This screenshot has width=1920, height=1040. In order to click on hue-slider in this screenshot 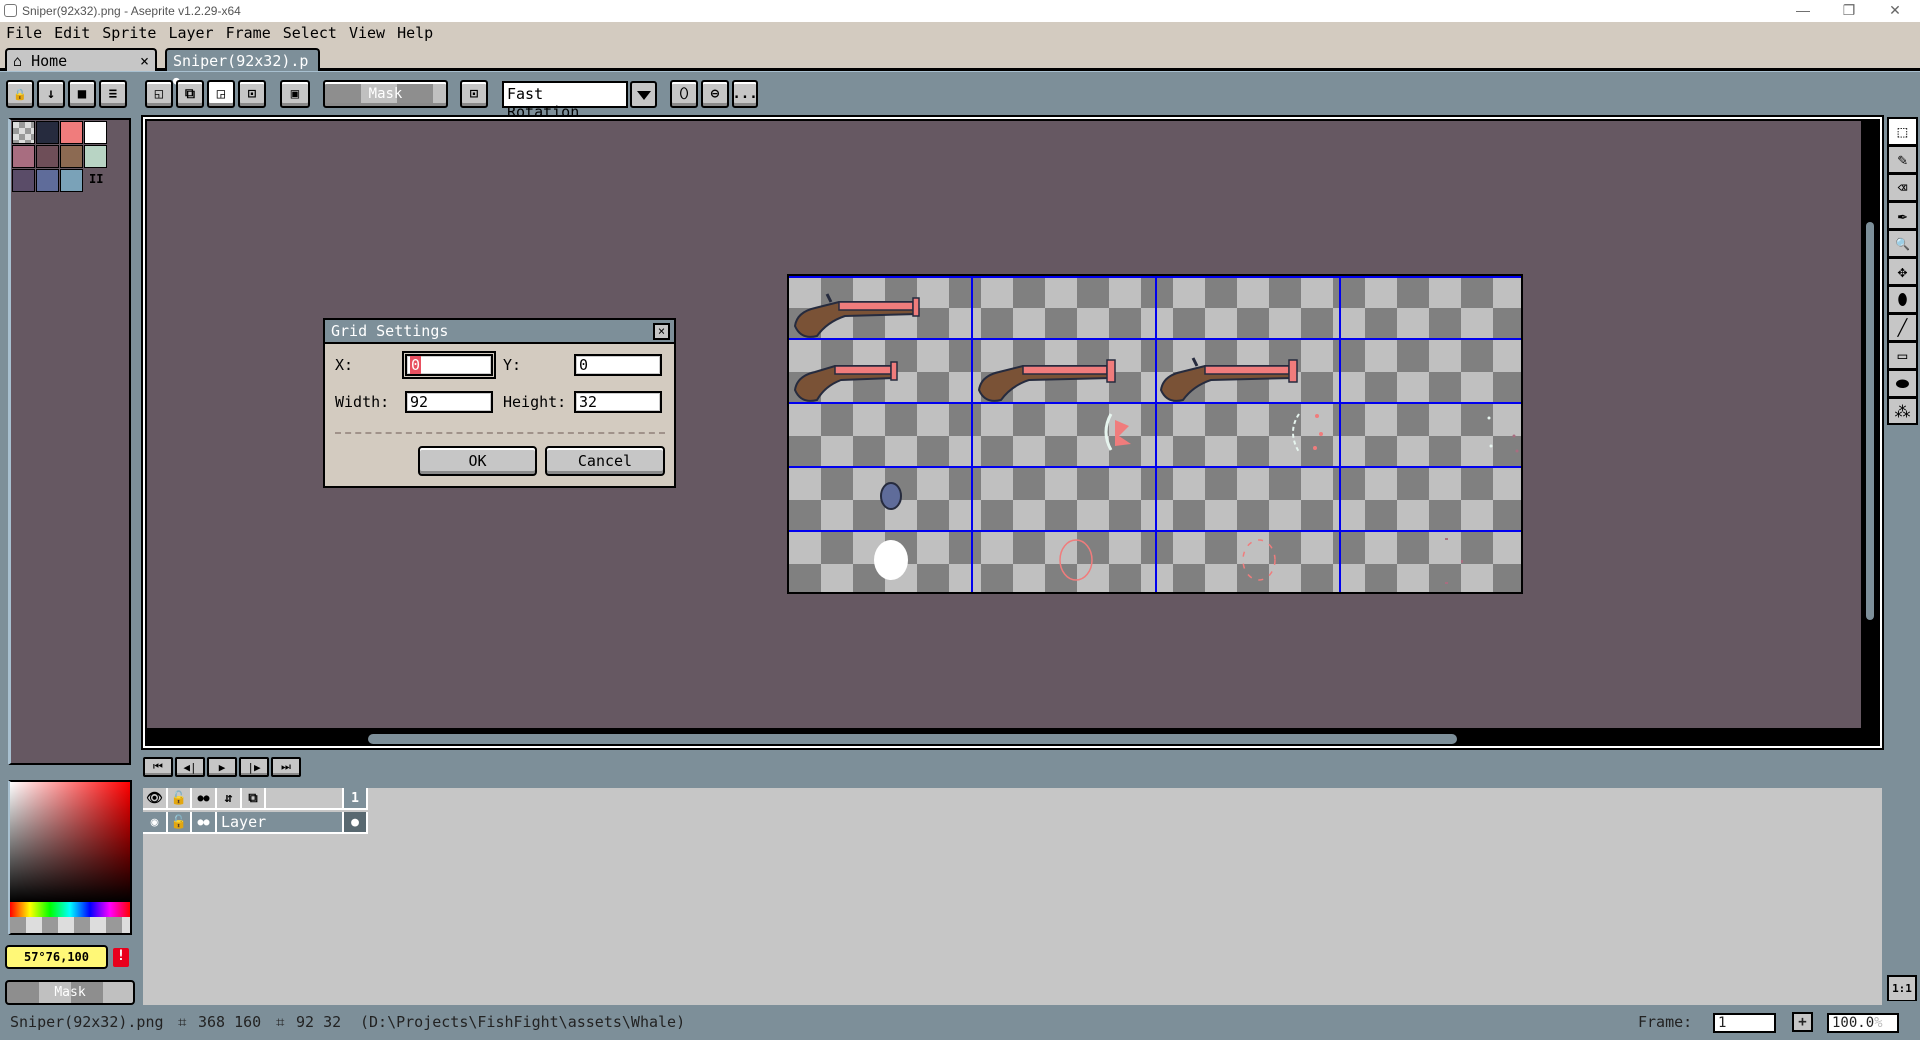, I will do `click(70, 909)`.